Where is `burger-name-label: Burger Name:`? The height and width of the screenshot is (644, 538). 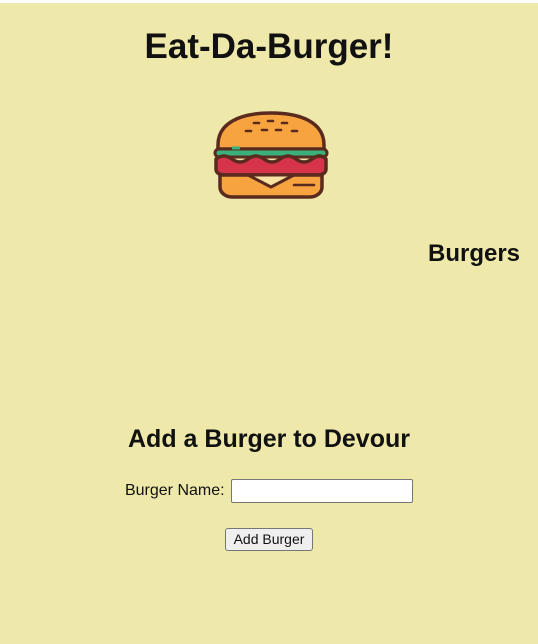 burger-name-label: Burger Name: is located at coordinates (174, 490).